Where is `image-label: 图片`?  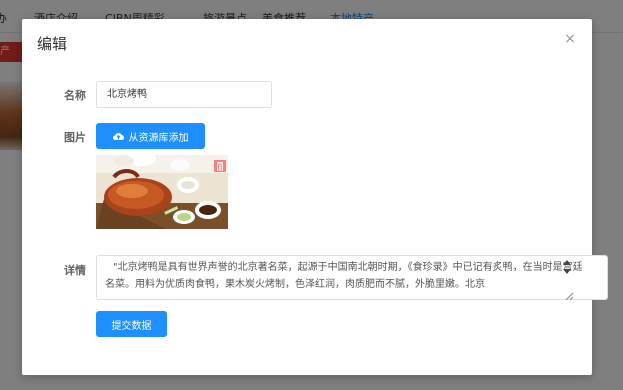 image-label: 图片 is located at coordinates (75, 137).